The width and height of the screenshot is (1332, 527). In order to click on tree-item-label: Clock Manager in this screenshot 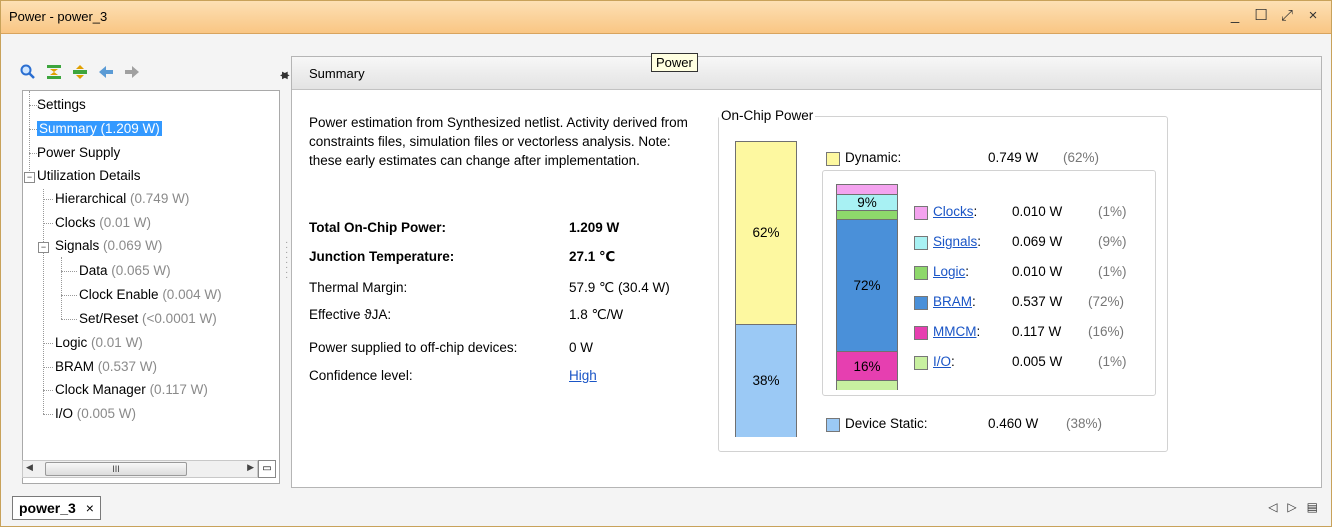, I will do `click(100, 389)`.